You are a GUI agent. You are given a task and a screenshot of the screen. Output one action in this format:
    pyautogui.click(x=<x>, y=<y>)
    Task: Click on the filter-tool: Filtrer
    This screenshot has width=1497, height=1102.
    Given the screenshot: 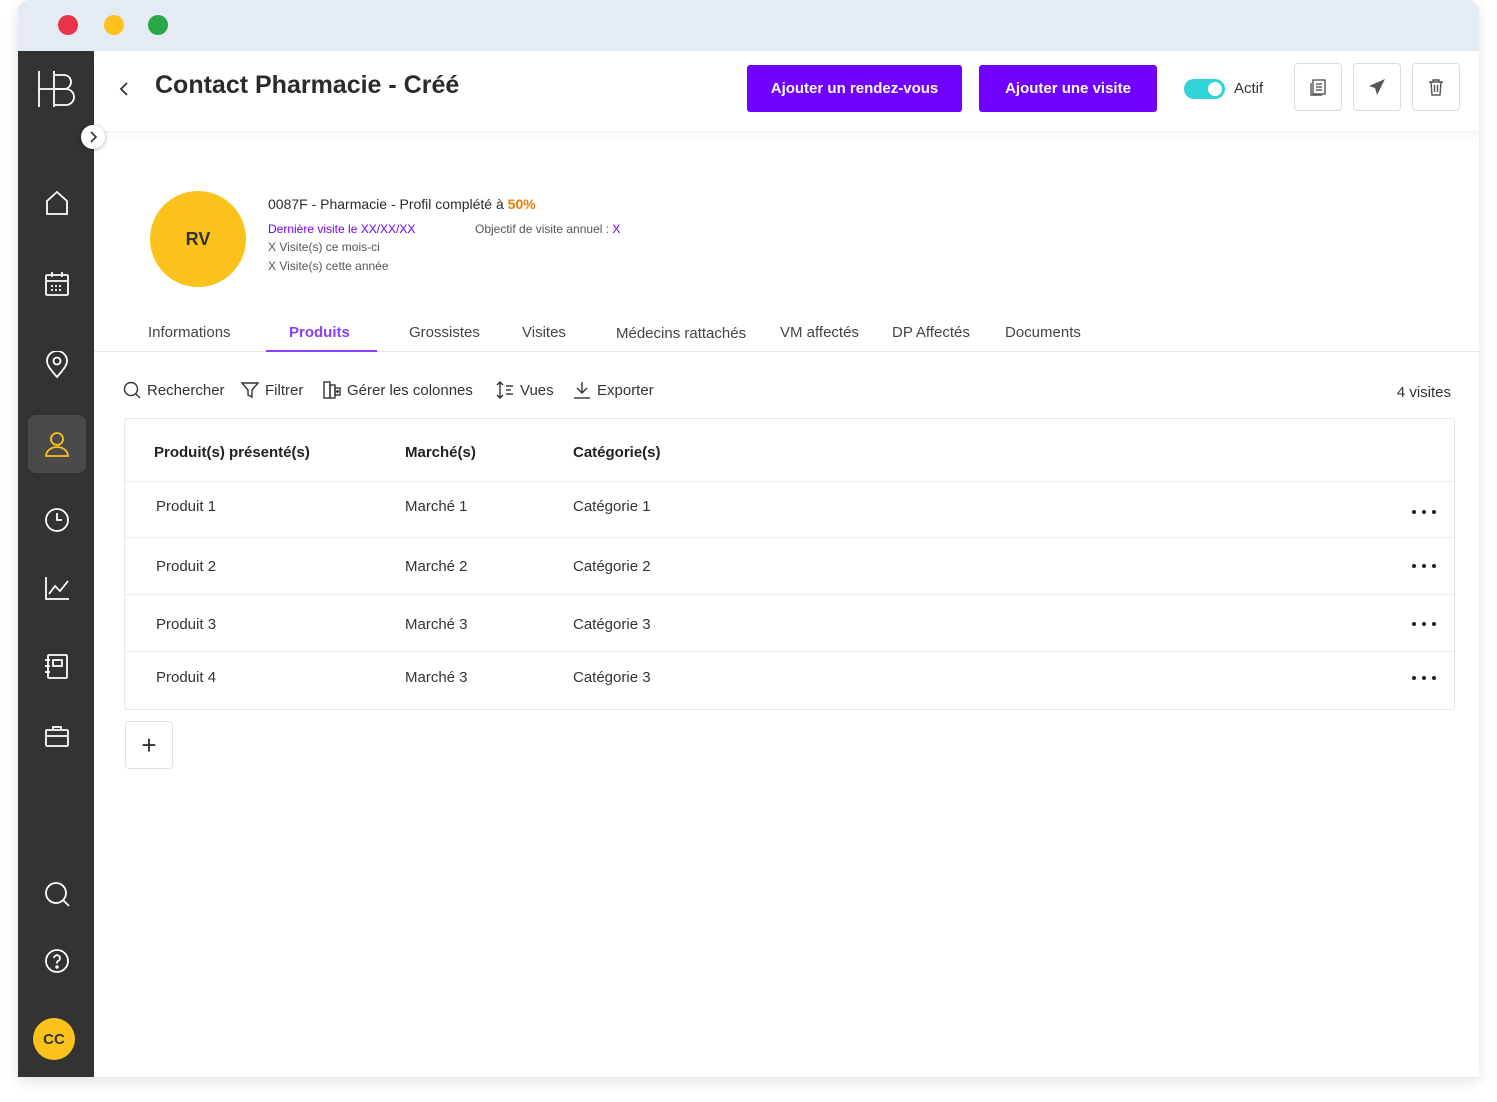 What is the action you would take?
    pyautogui.click(x=272, y=390)
    